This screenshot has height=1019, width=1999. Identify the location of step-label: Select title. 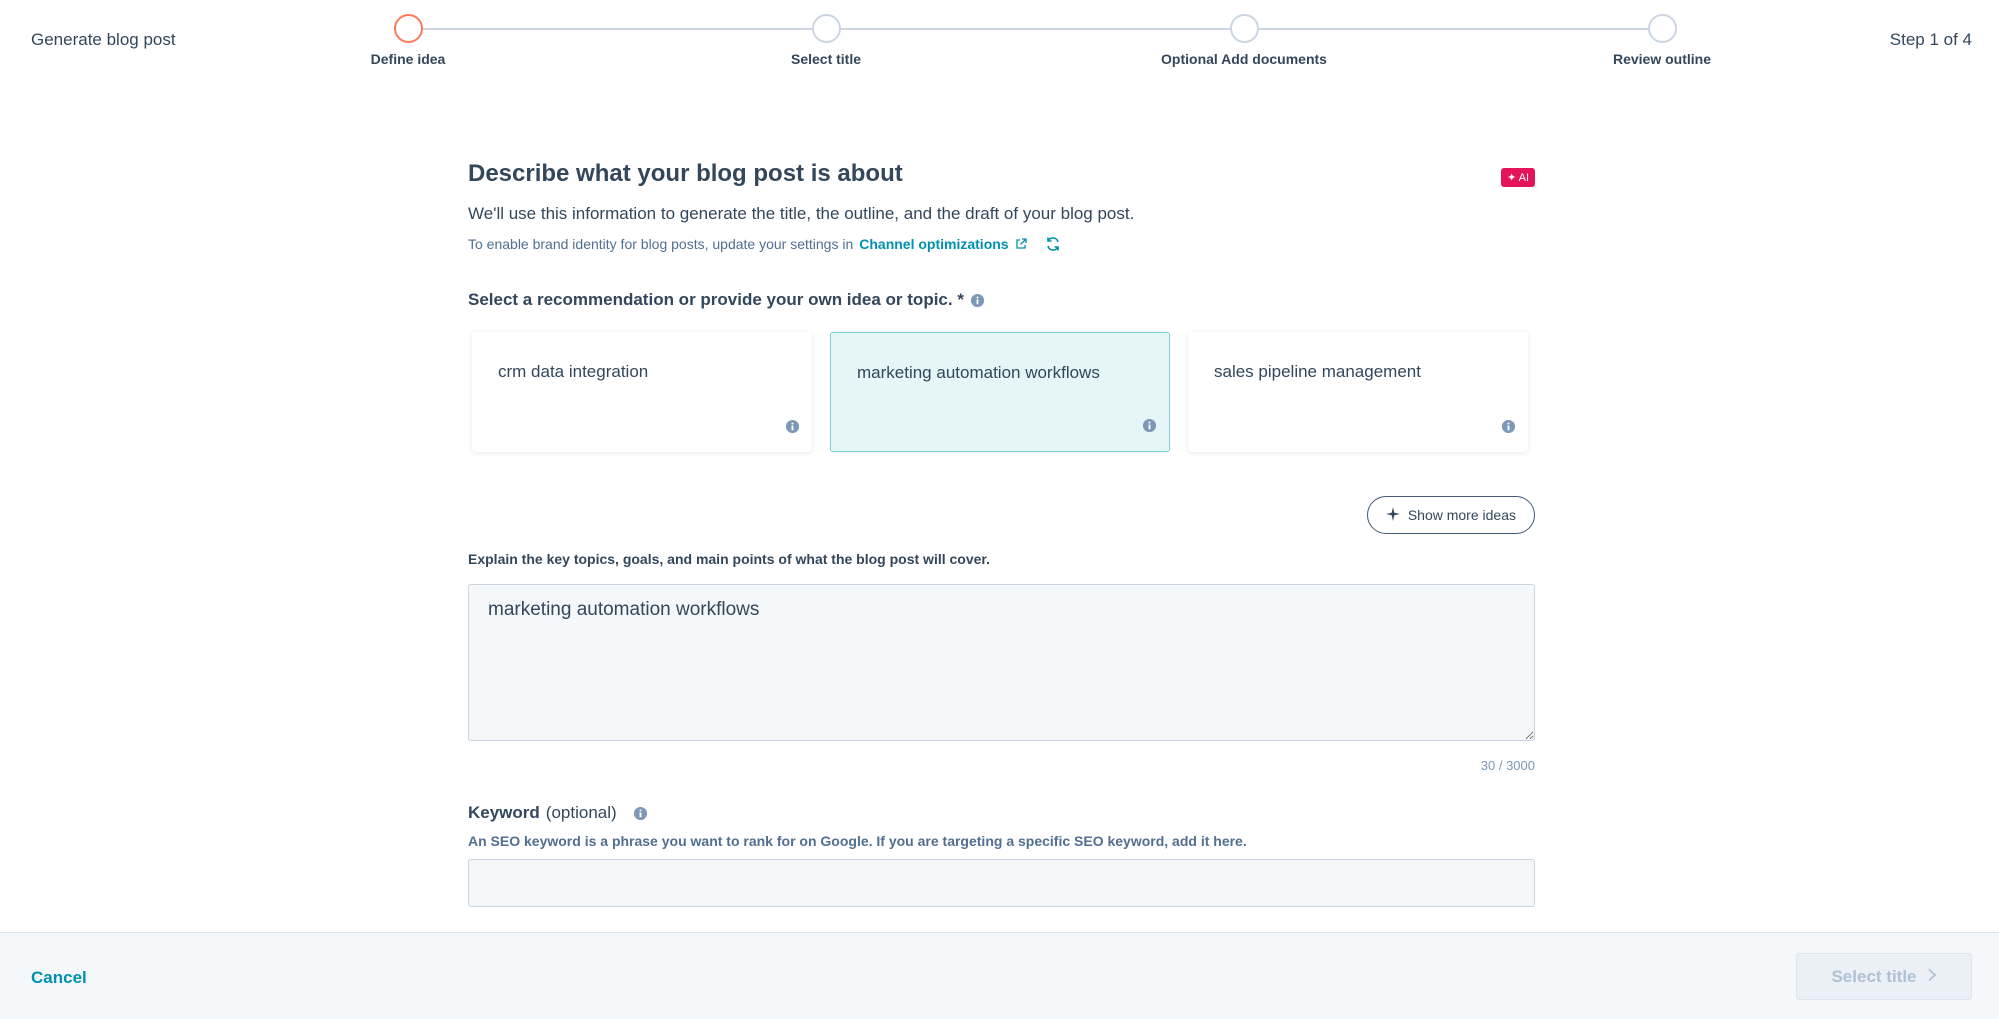
(826, 59).